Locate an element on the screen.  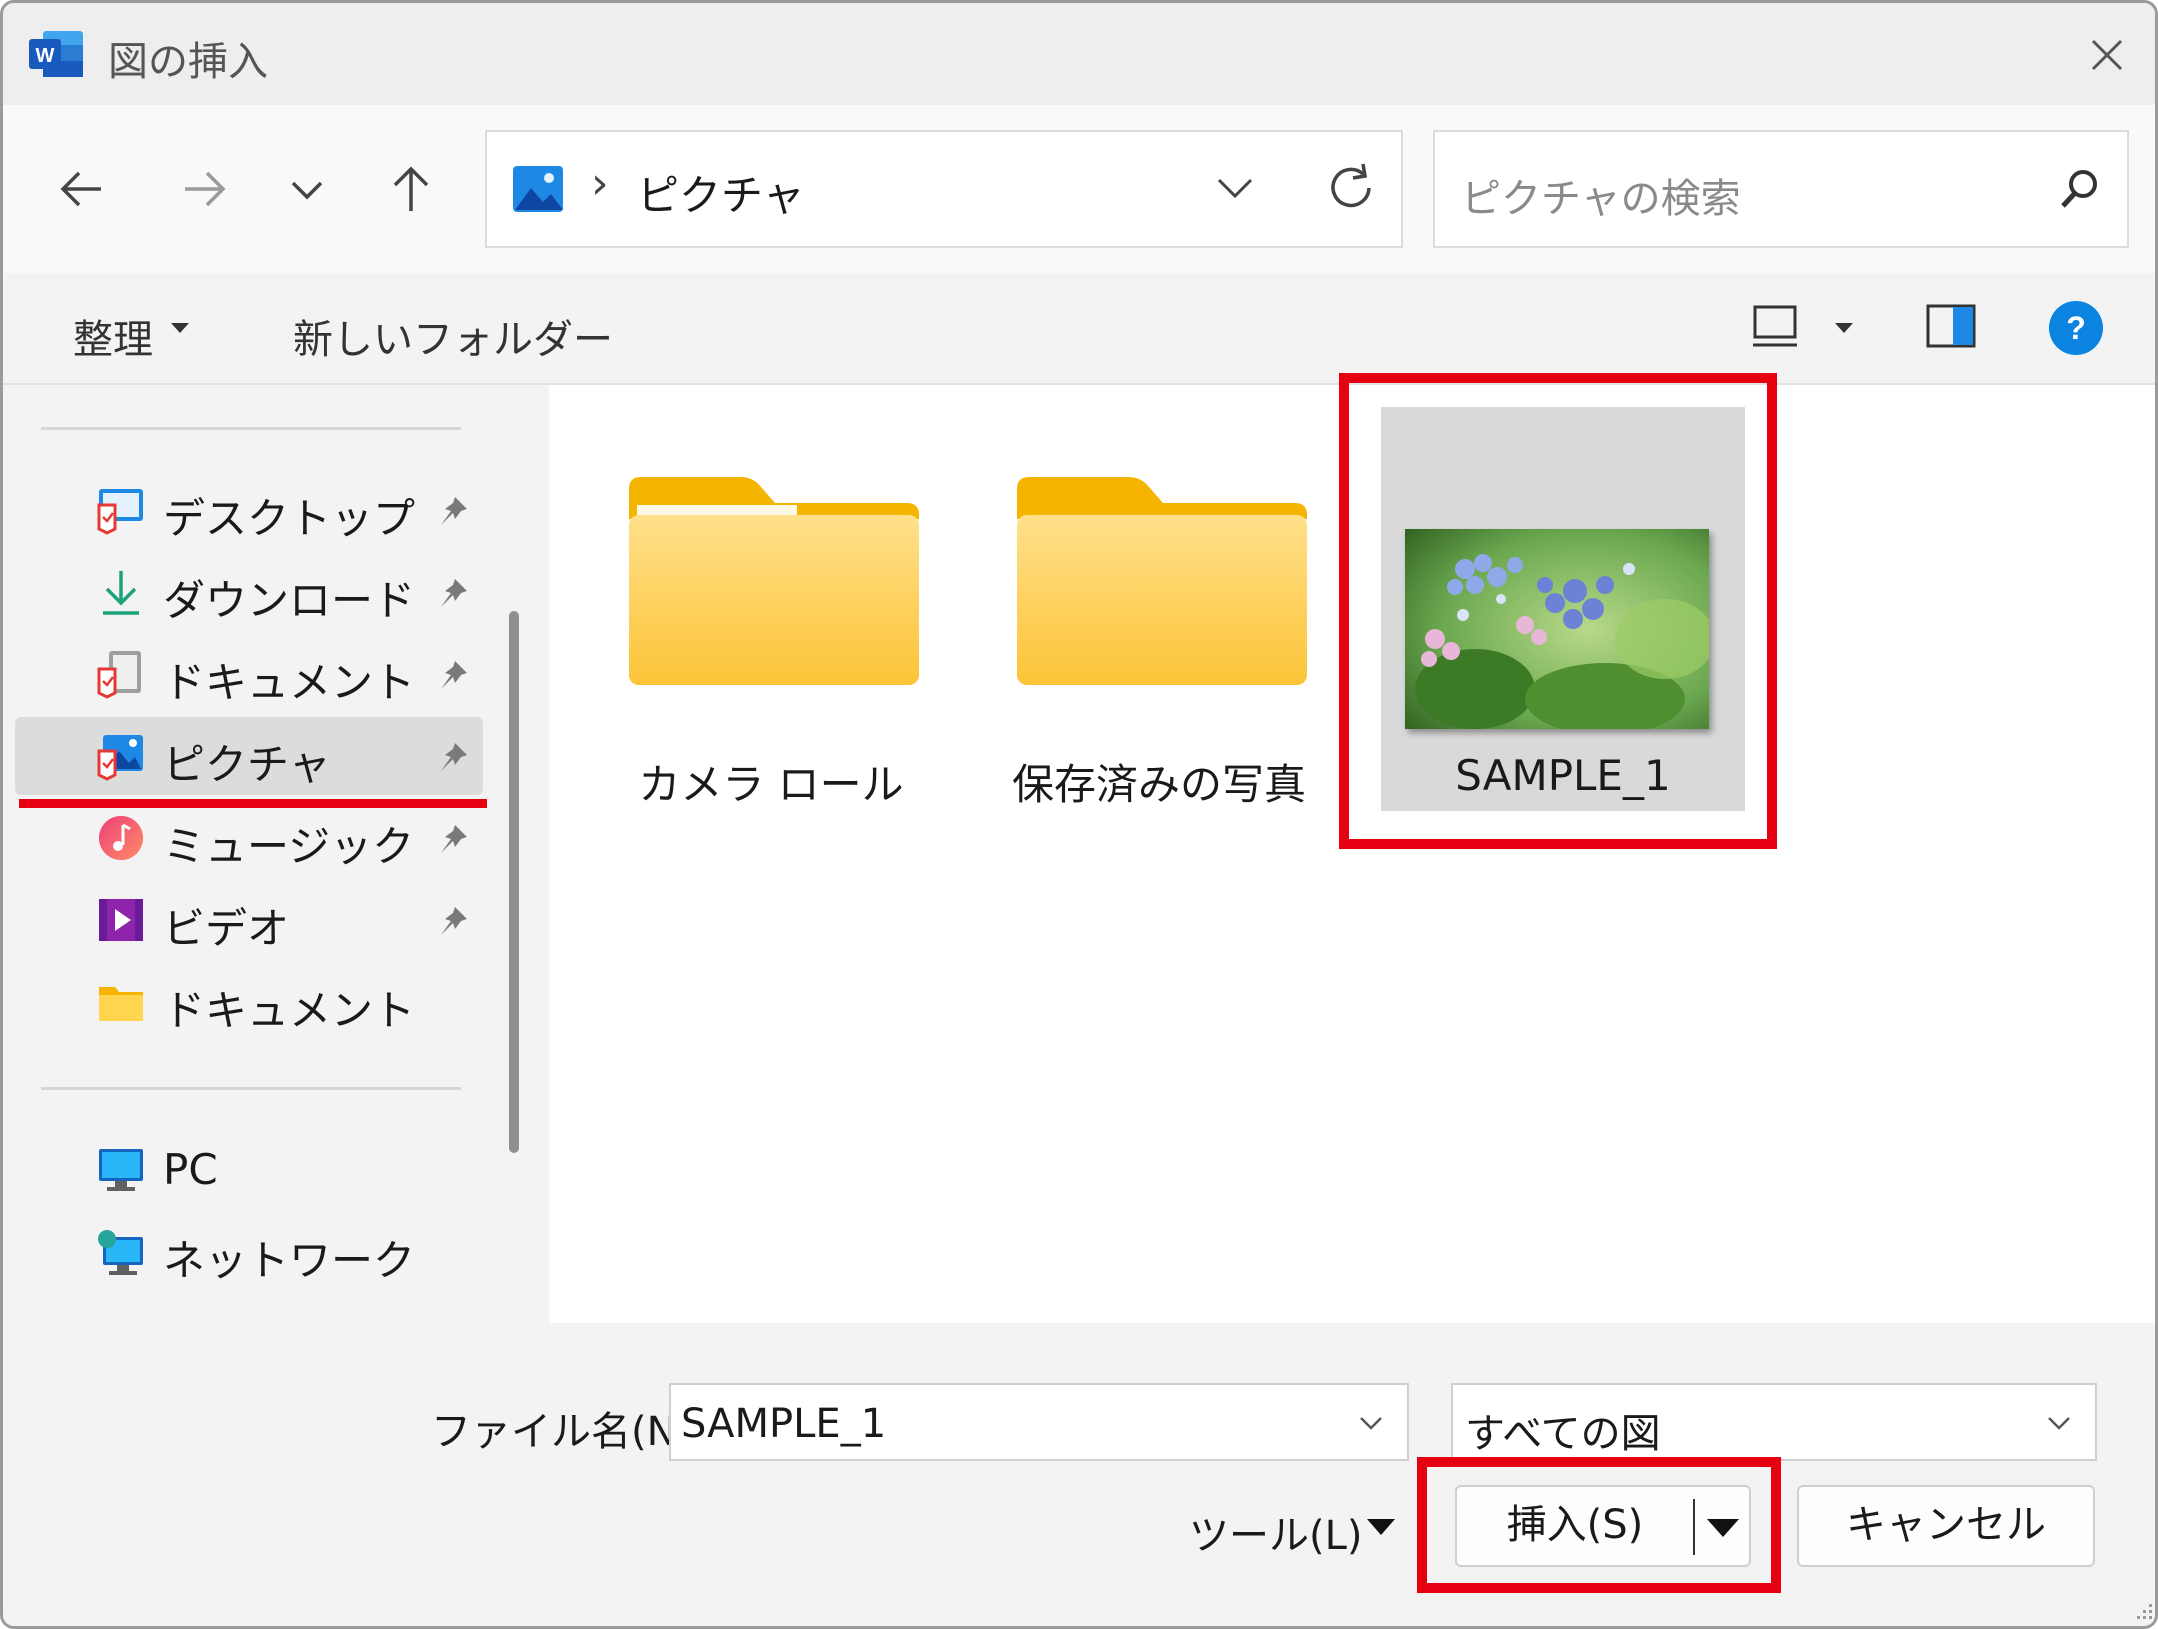
filename-input: SAMPLE_1 is located at coordinates (1039, 1422).